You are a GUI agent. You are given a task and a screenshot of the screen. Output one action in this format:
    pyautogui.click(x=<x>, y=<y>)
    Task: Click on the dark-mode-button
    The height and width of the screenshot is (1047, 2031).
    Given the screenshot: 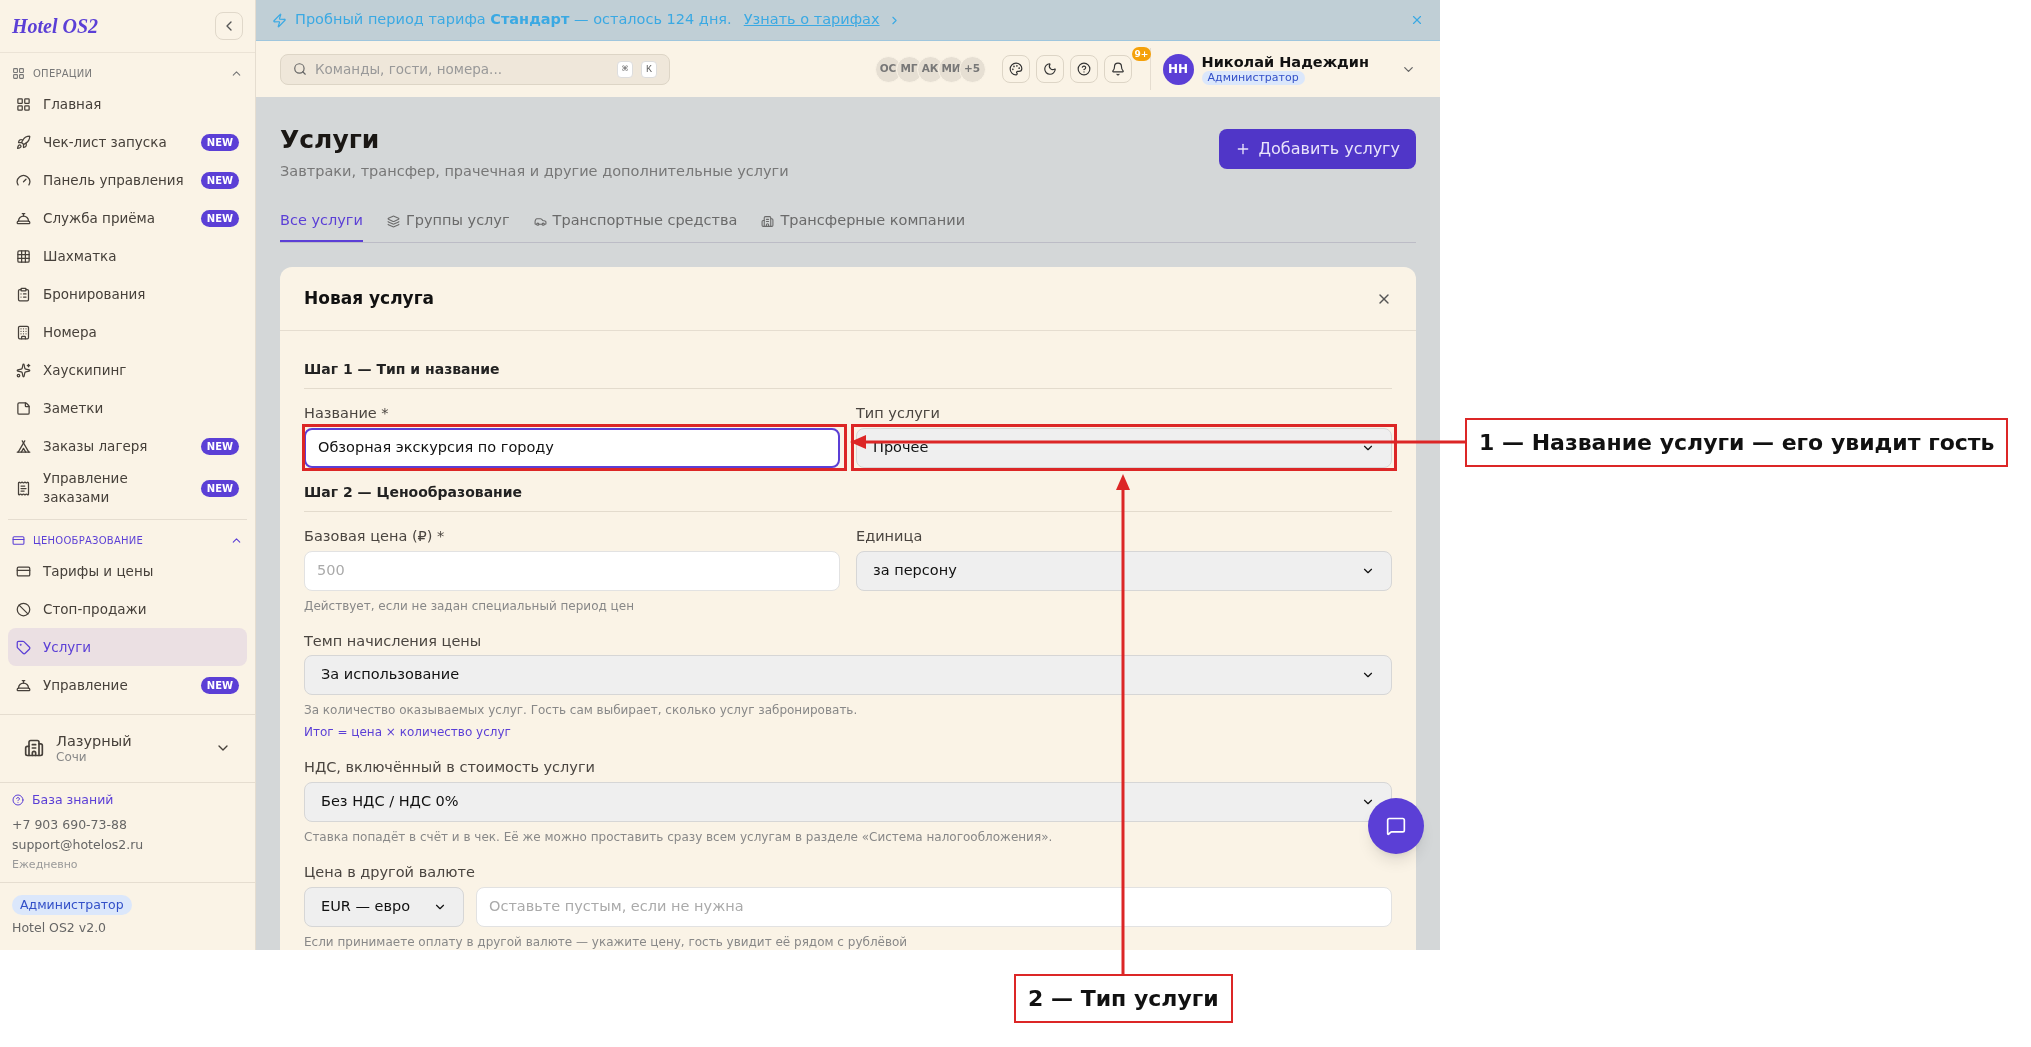 What is the action you would take?
    pyautogui.click(x=1049, y=69)
    